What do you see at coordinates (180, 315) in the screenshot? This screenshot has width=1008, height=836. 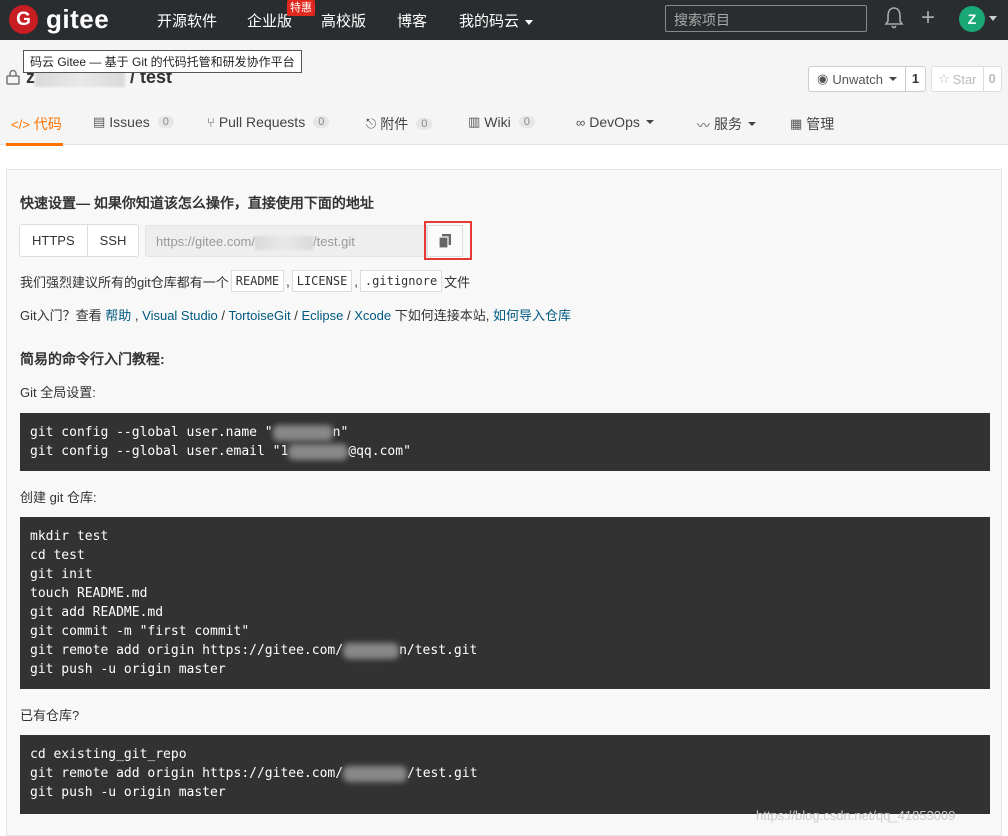 I see `visual-studio-link: Visual Studio` at bounding box center [180, 315].